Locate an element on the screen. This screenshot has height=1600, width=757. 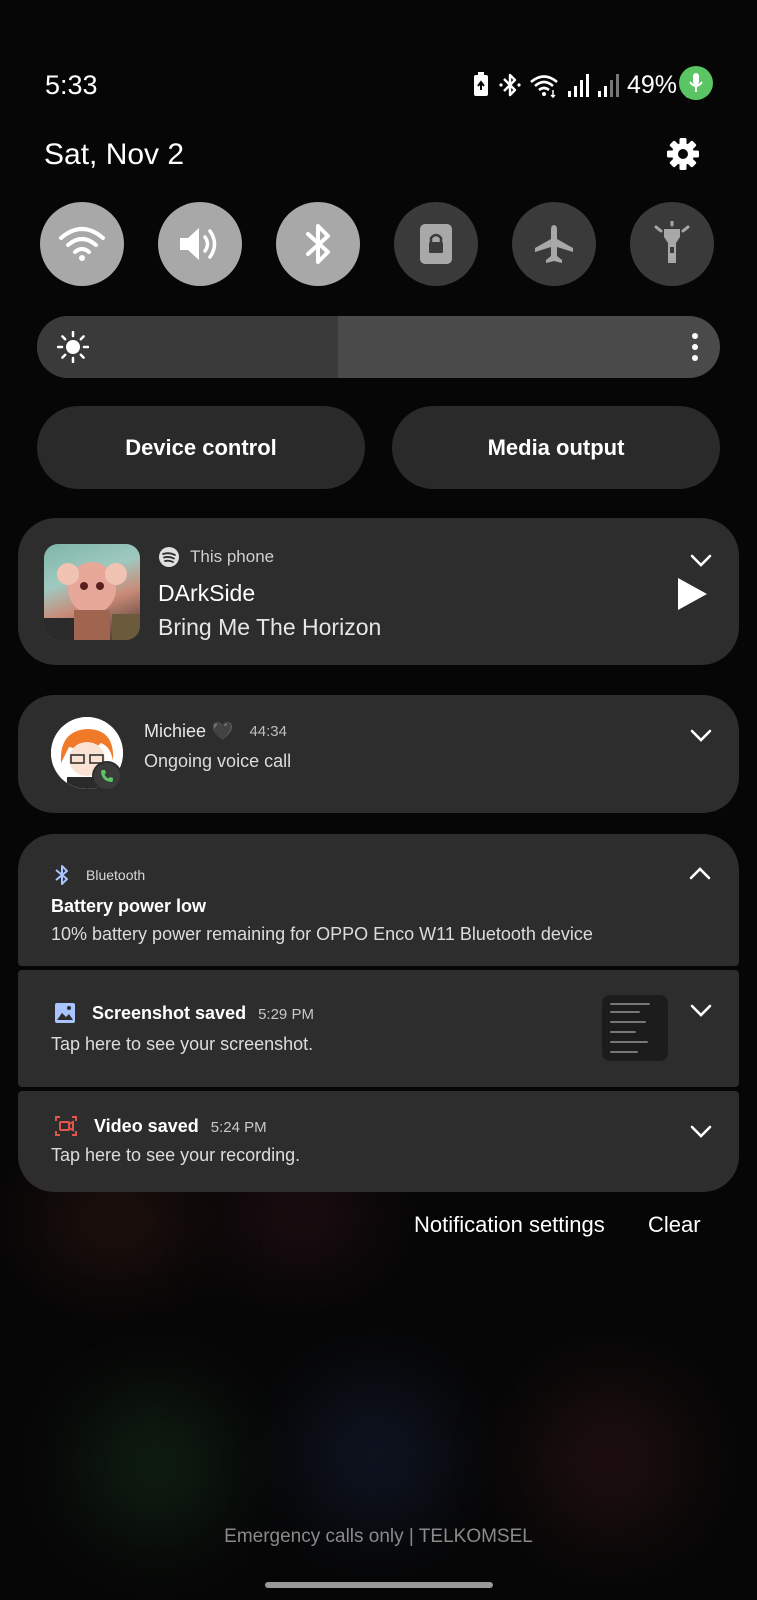
notification-settings-button: Notification settings is located at coordinates (509, 1225).